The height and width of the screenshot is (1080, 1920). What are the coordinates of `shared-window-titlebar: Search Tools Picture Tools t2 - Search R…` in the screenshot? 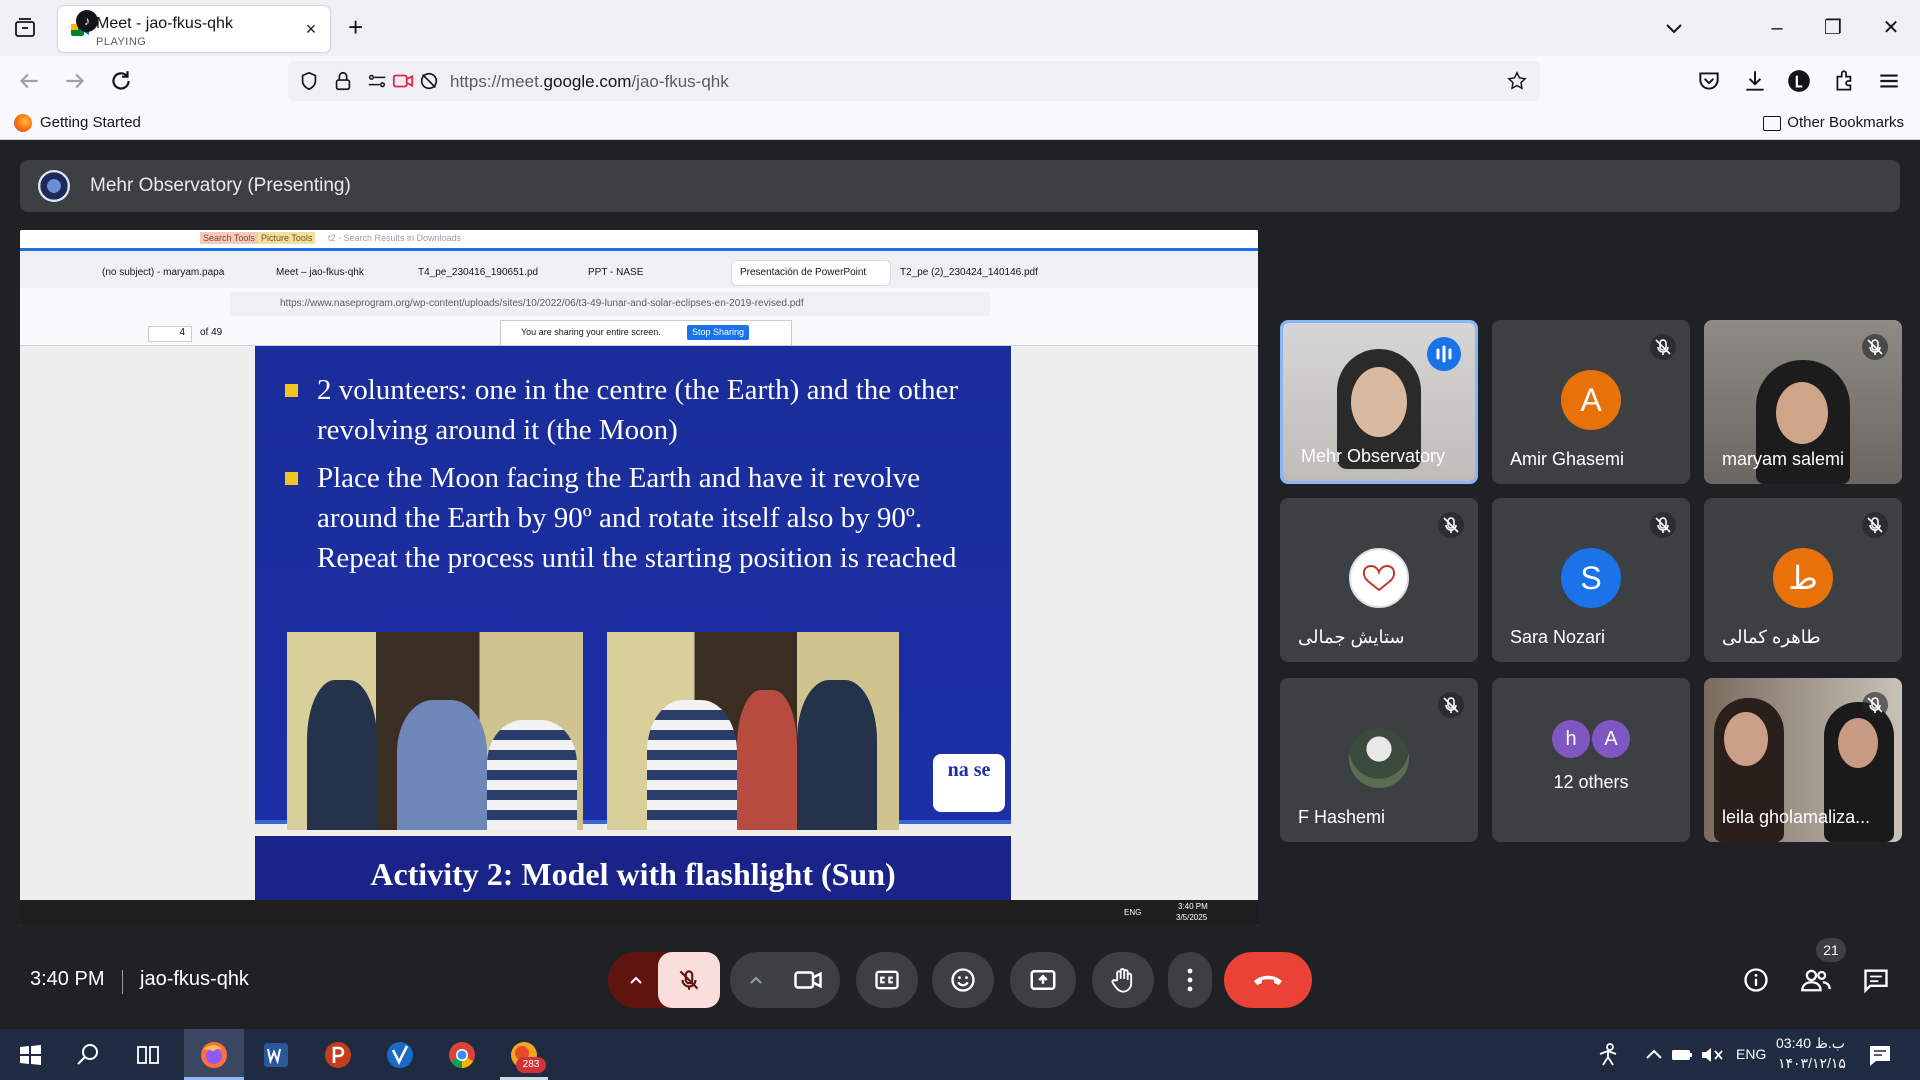 It's located at (639, 239).